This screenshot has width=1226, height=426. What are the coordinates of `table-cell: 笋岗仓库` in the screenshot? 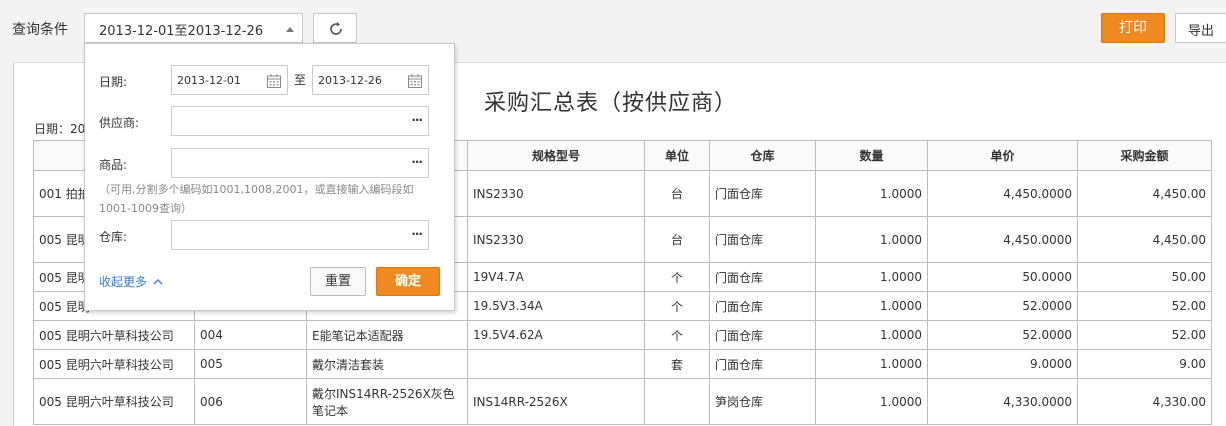 It's located at (762, 401).